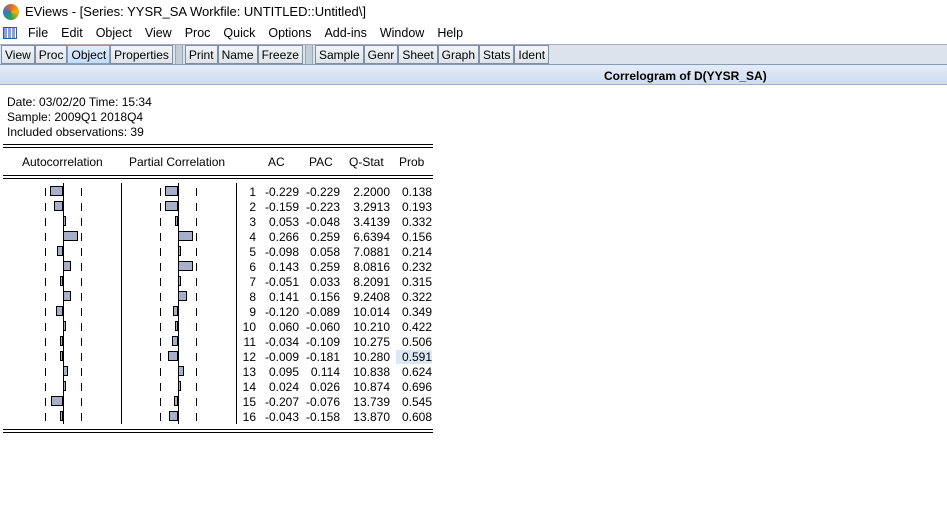  I want to click on workfile-icon, so click(10, 33).